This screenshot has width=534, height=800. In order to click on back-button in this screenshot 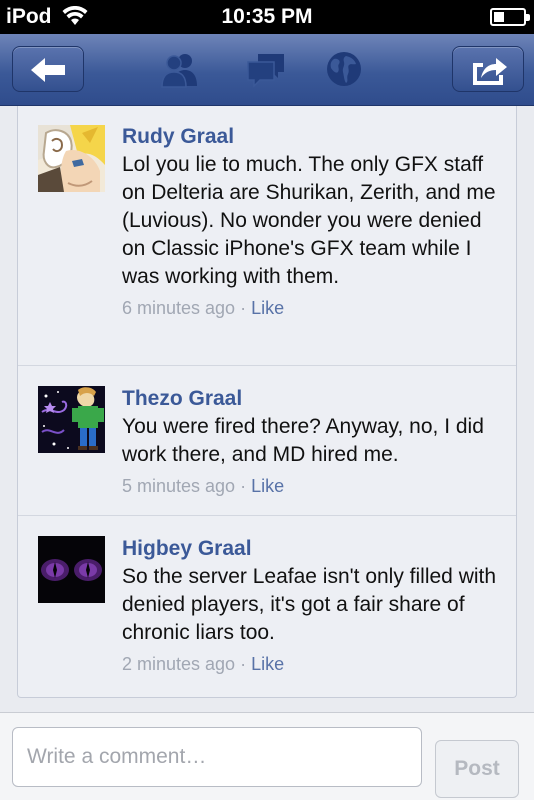, I will do `click(48, 69)`.